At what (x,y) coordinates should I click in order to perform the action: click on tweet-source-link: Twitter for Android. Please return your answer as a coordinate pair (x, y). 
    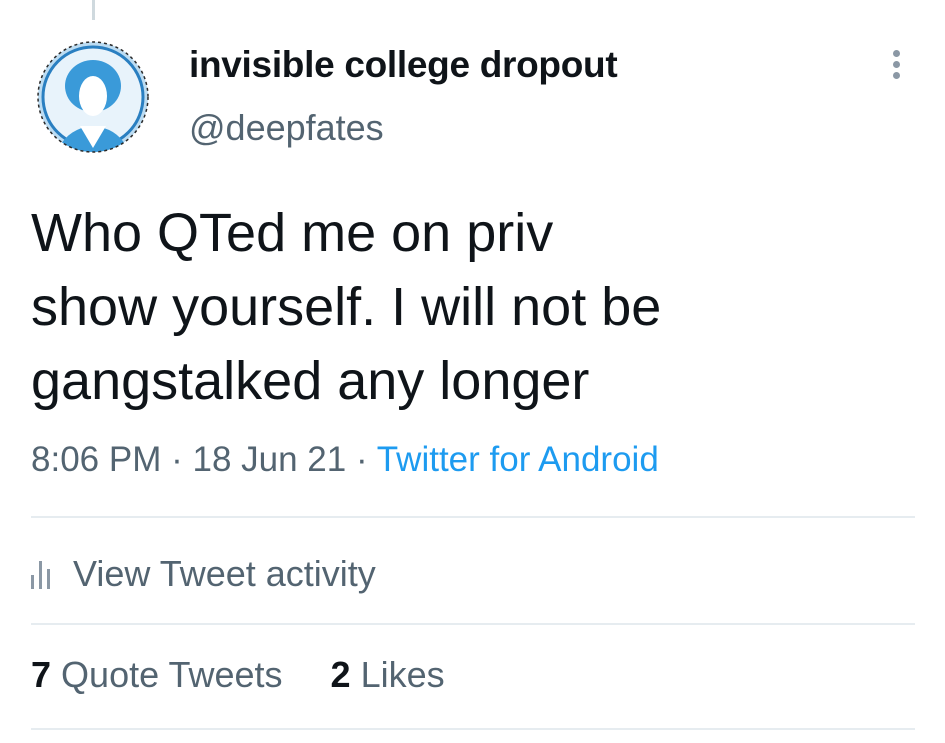
    Looking at the image, I should click on (518, 459).